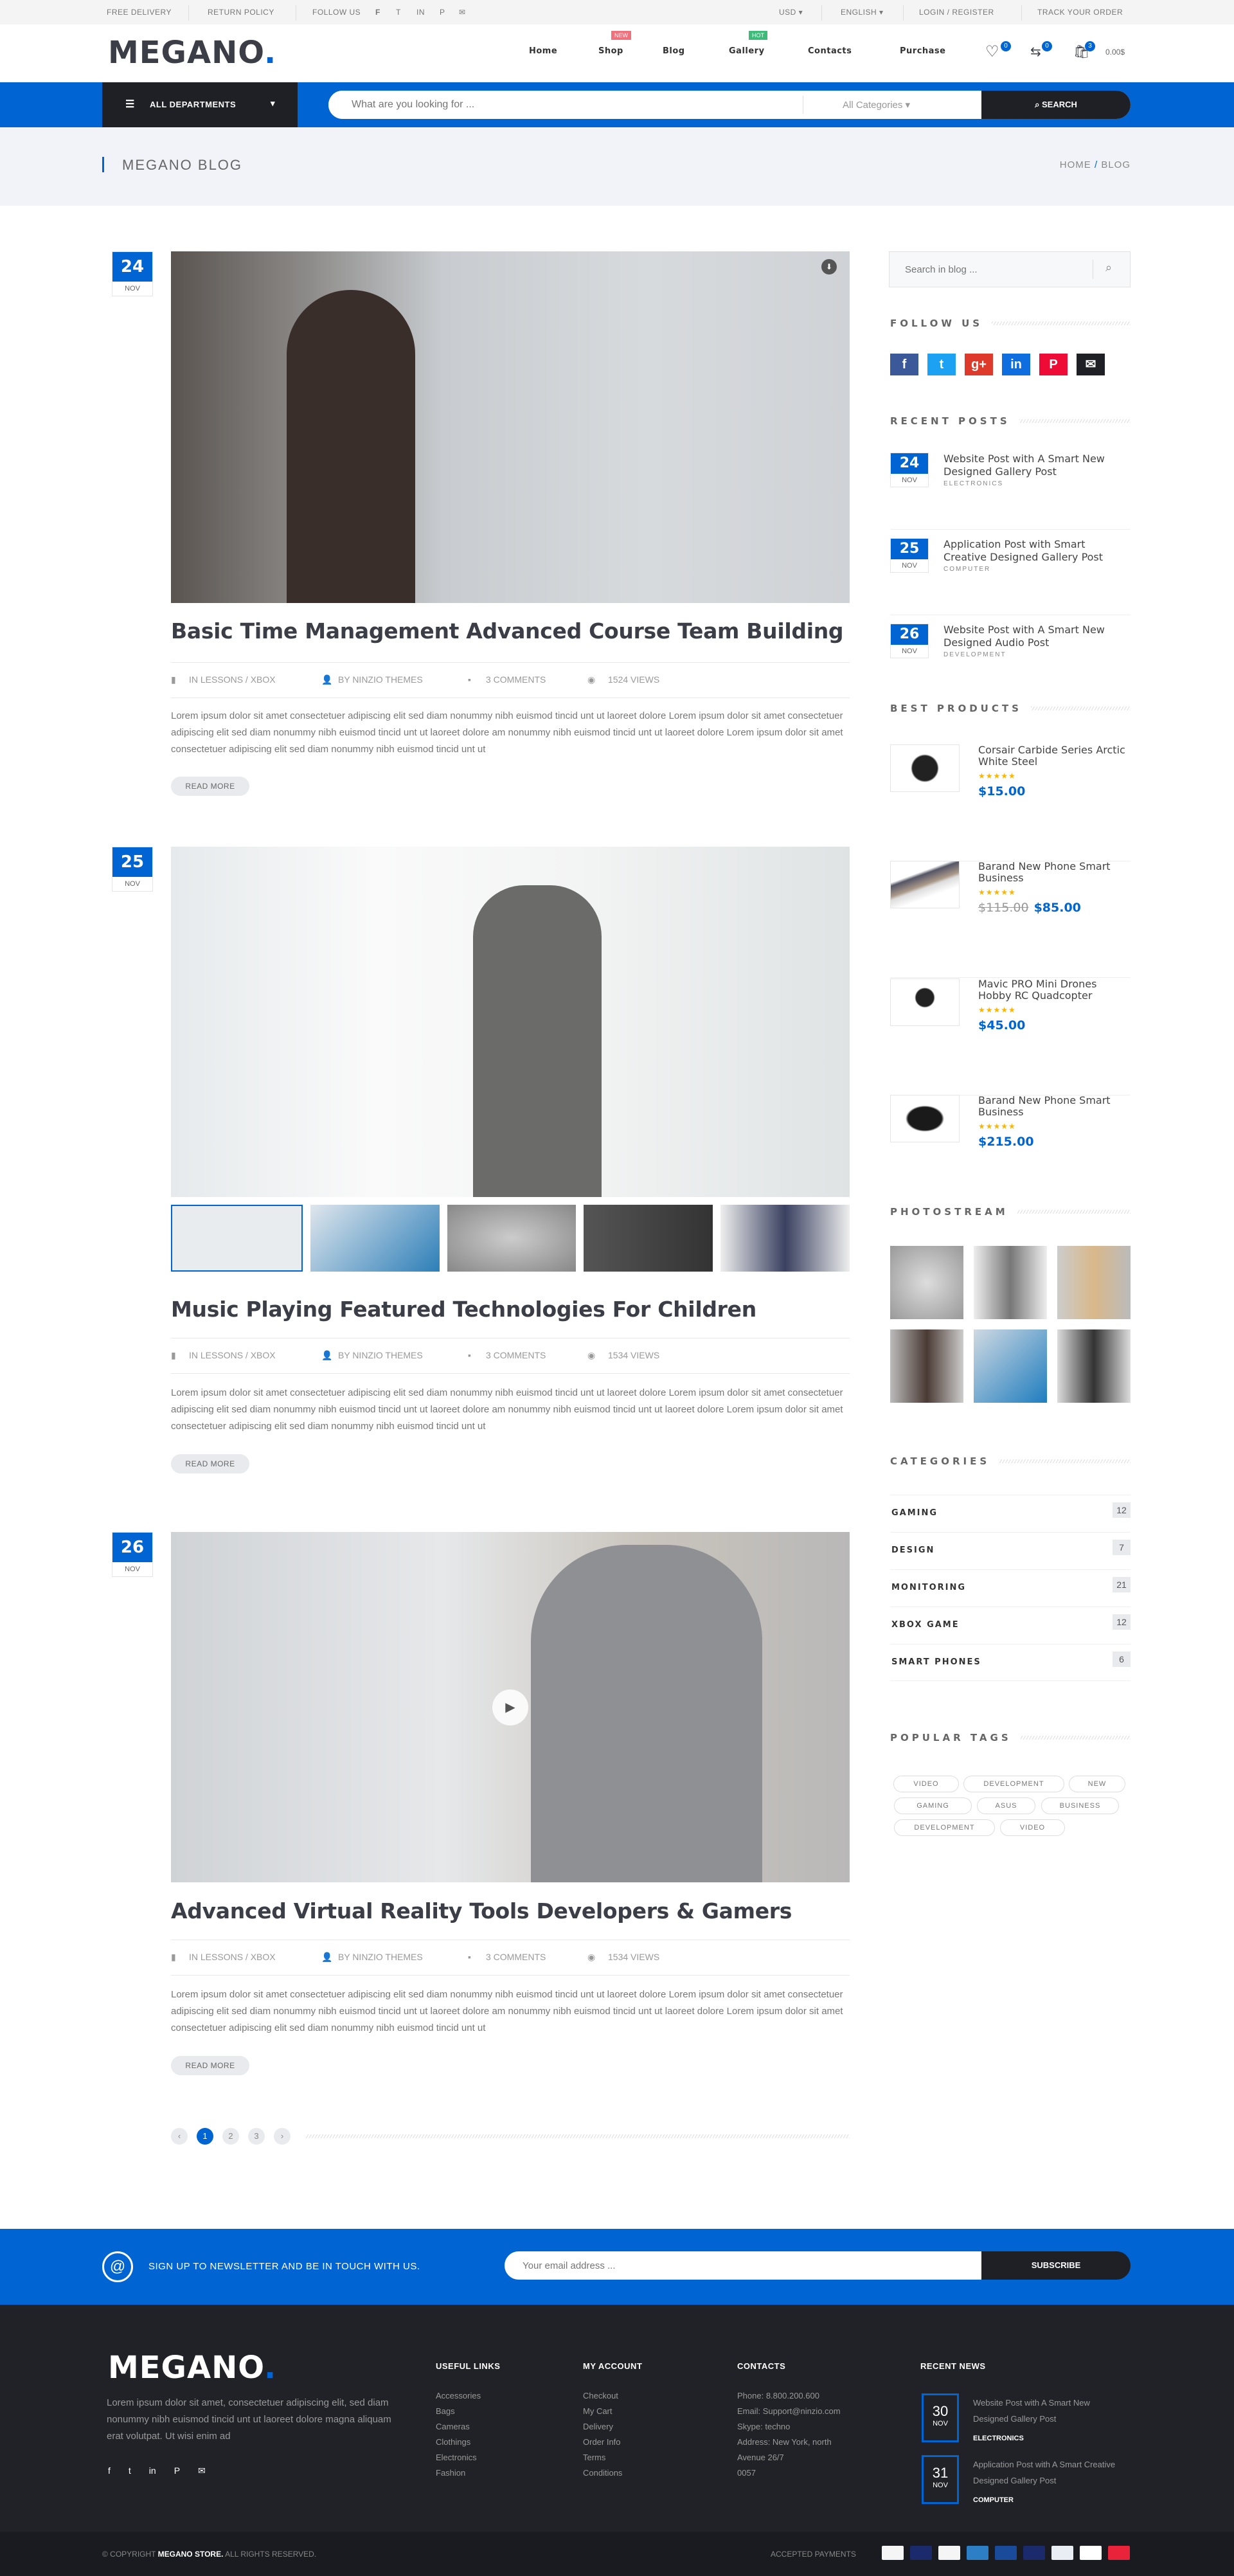 The height and width of the screenshot is (2576, 1234). Describe the element at coordinates (282, 2136) in the screenshot. I see `next-page-button: ›` at that location.